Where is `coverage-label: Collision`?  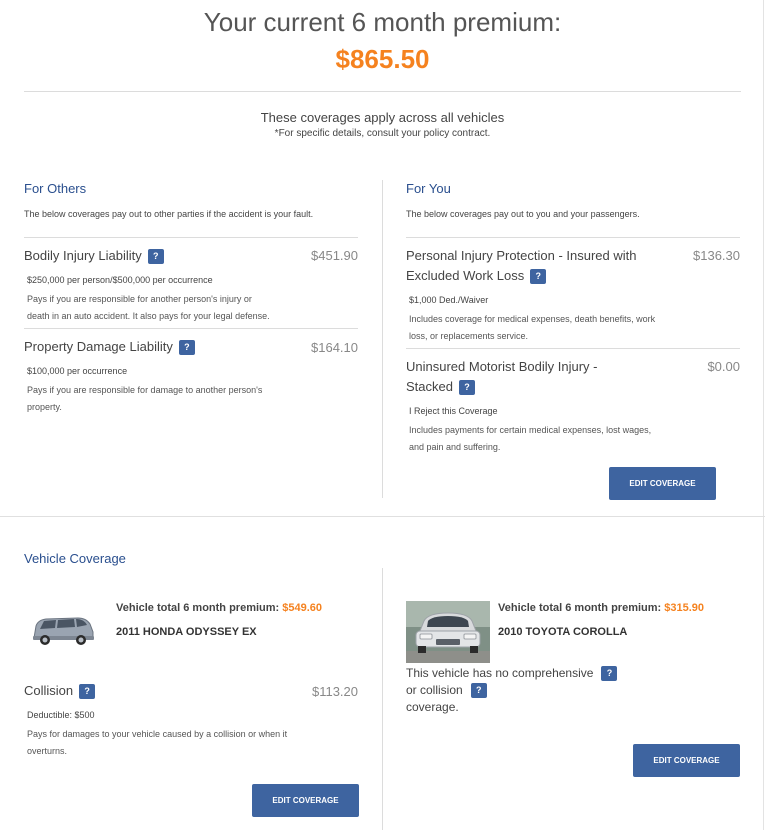
coverage-label: Collision is located at coordinates (49, 690).